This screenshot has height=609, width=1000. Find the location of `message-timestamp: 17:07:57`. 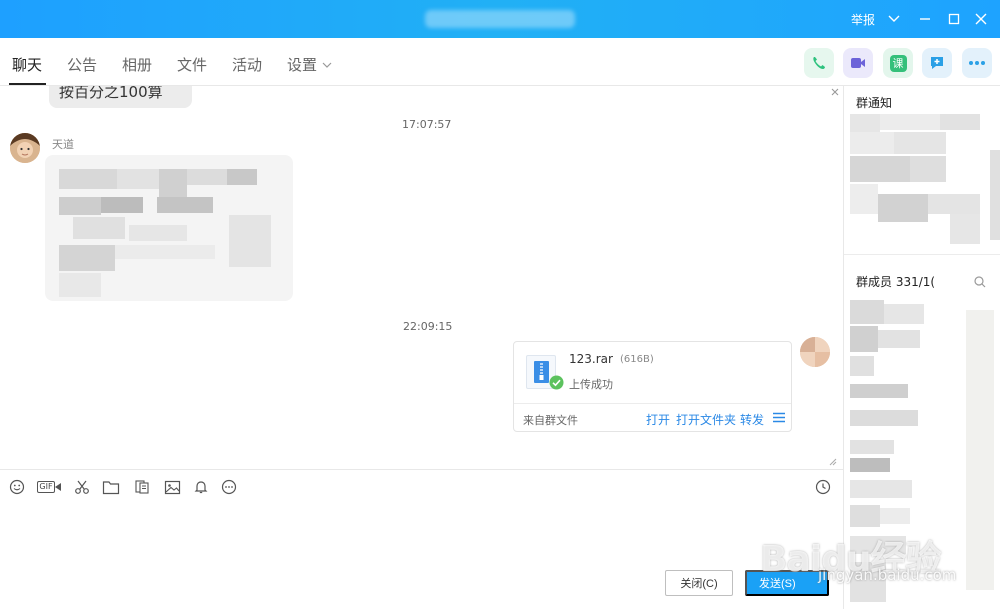

message-timestamp: 17:07:57 is located at coordinates (427, 124).